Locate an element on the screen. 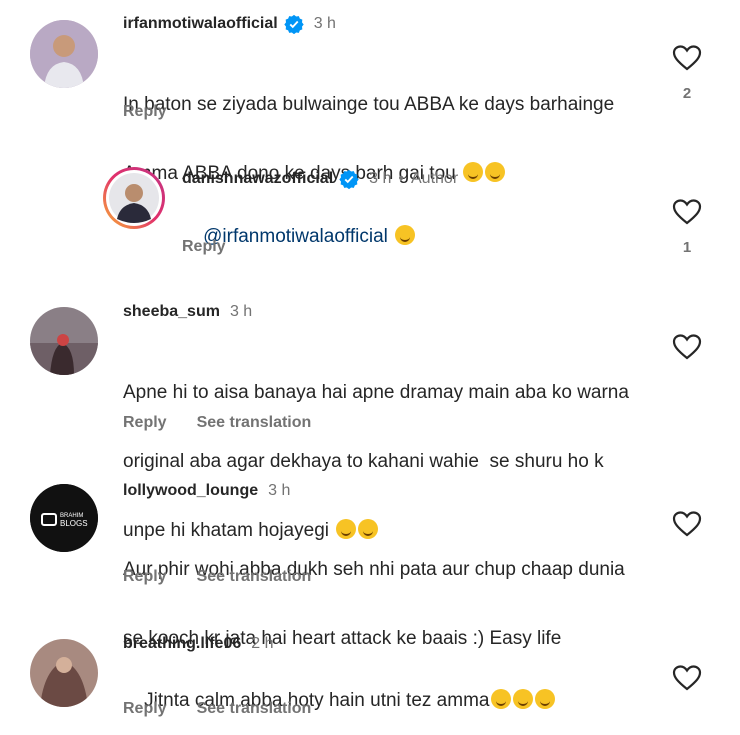 This screenshot has width=740, height=735. like-count: 1 is located at coordinates (687, 247).